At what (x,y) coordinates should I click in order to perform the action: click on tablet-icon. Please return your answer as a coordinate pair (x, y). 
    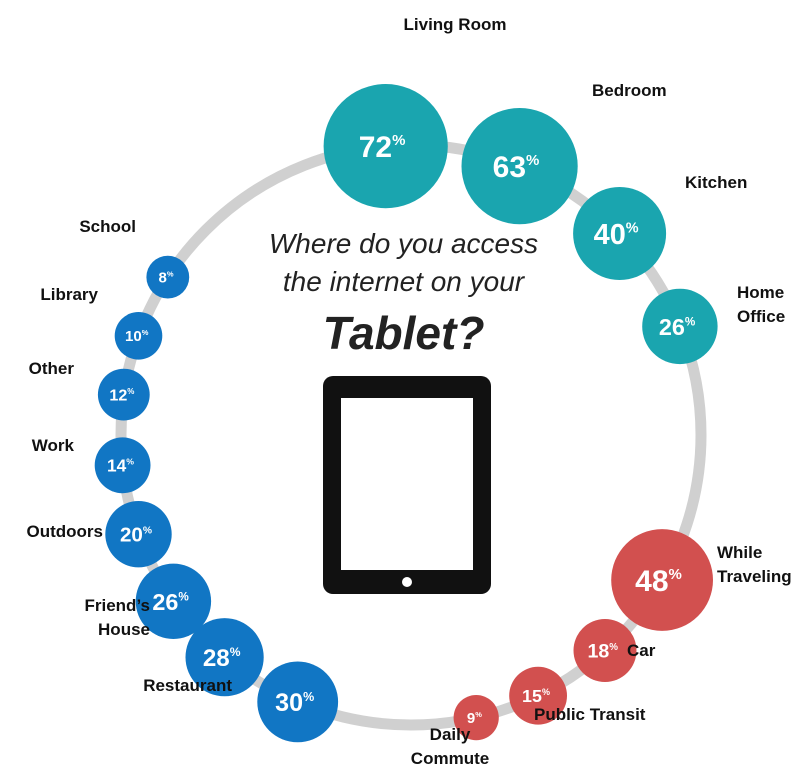
    Looking at the image, I should click on (407, 485).